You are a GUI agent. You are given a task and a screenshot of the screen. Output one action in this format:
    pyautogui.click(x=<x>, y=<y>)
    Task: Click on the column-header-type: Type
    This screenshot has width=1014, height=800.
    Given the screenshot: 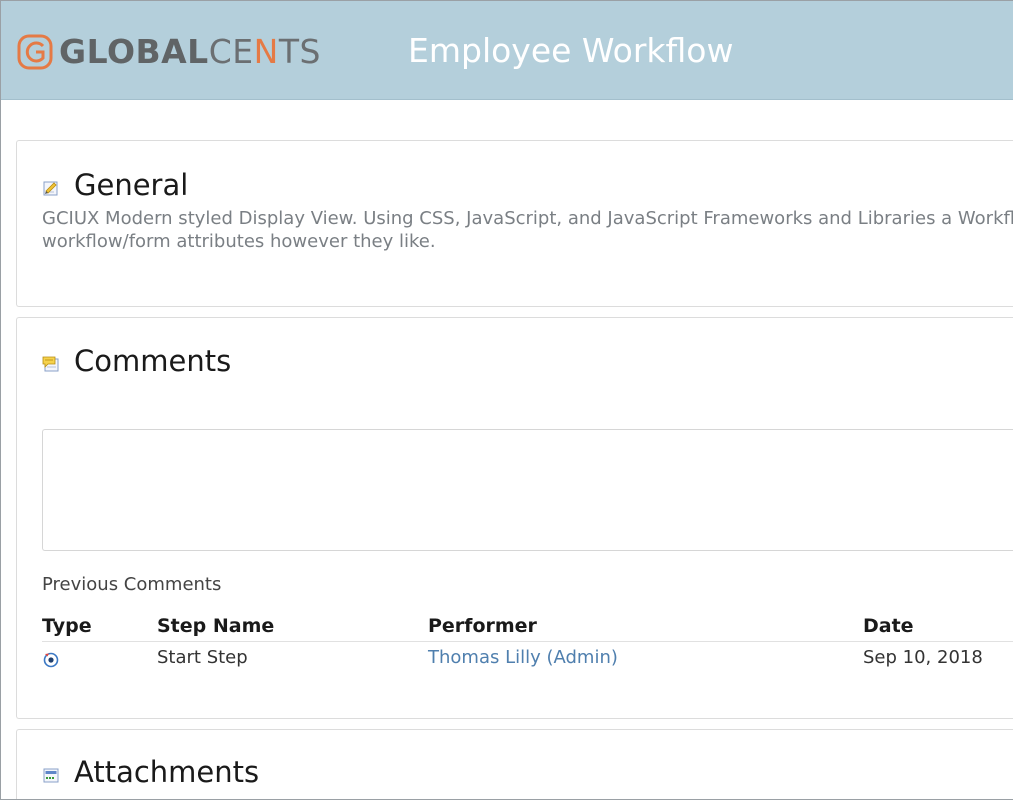 What is the action you would take?
    pyautogui.click(x=67, y=626)
    